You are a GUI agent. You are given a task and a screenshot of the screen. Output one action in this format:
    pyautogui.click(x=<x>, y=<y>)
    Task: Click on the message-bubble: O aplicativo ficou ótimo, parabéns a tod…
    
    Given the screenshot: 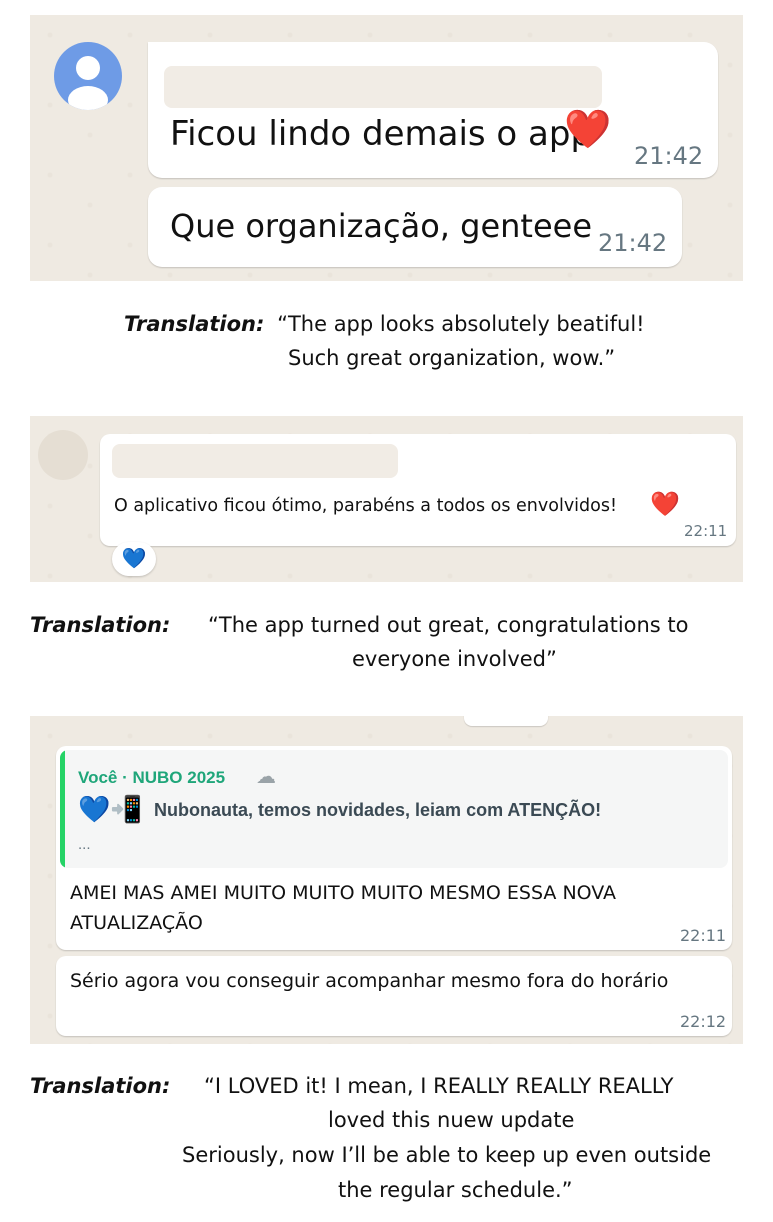 What is the action you would take?
    pyautogui.click(x=418, y=490)
    